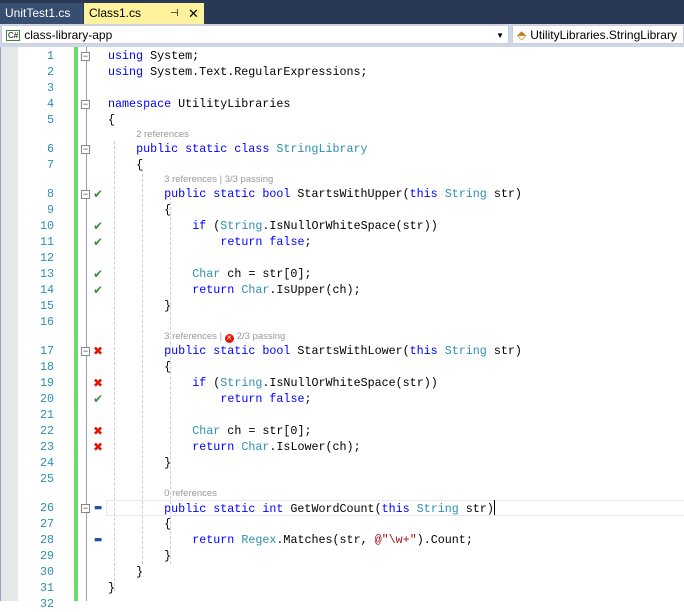  What do you see at coordinates (171, 380) in the screenshot?
I see `indent-guide` at bounding box center [171, 380].